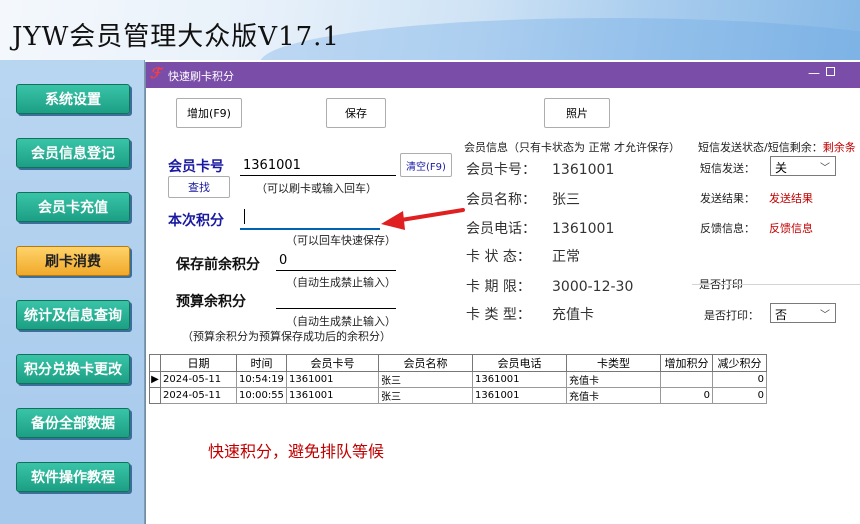  I want to click on sms-result-label: 发送结果：, so click(727, 198).